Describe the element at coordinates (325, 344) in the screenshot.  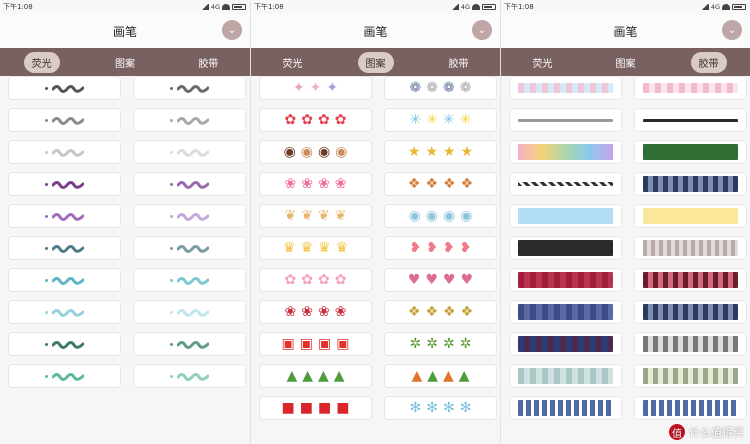
I see `pattern-icon: ▣` at that location.